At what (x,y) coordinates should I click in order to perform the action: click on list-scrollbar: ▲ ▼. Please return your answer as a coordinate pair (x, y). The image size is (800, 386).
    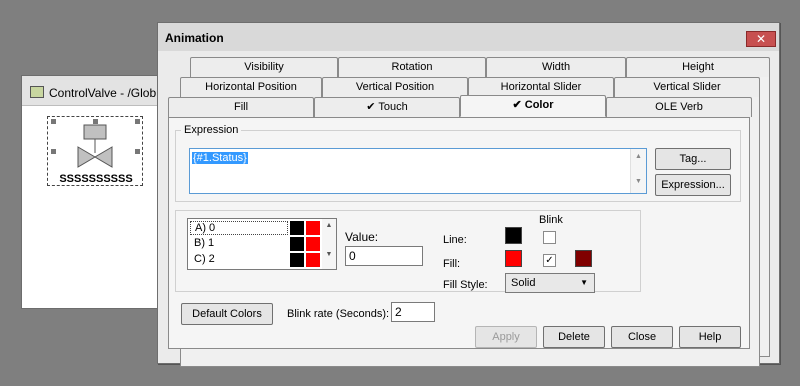
    Looking at the image, I should click on (329, 244).